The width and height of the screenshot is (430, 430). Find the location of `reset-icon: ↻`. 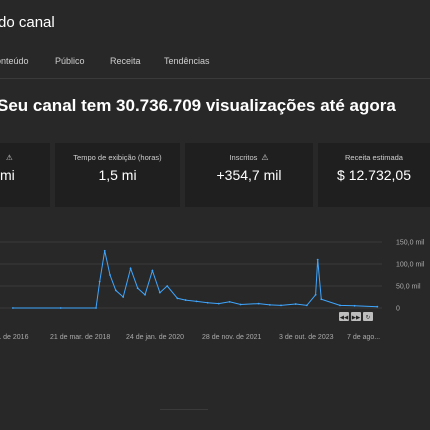

reset-icon: ↻ is located at coordinates (368, 316).